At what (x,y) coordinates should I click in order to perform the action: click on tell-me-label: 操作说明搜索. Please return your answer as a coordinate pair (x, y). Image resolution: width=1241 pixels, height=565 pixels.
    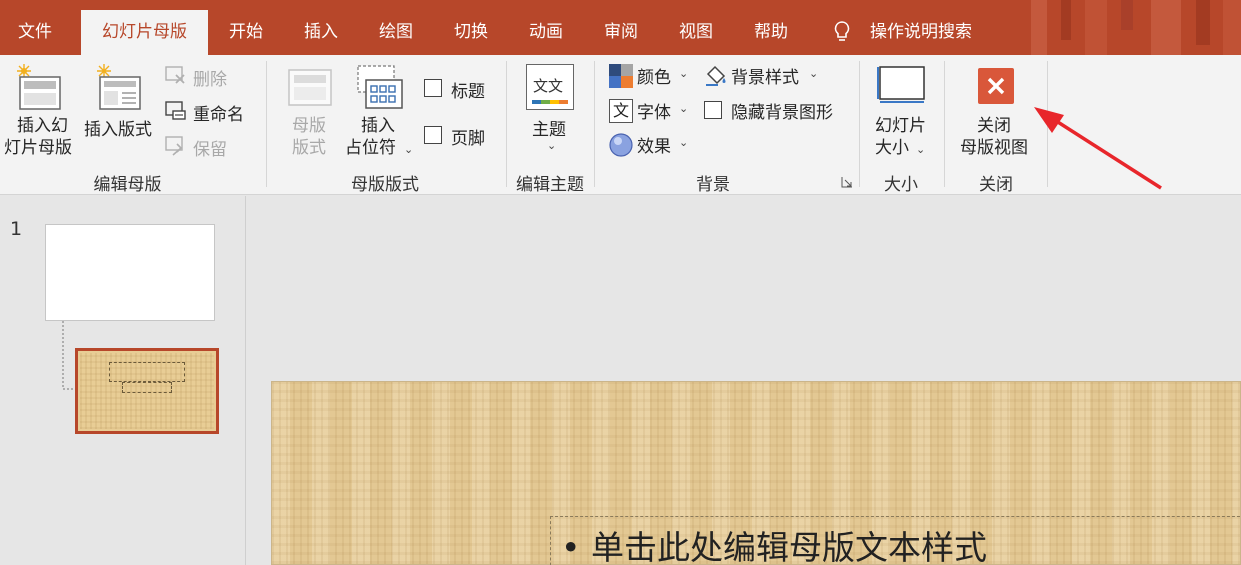
    Looking at the image, I should click on (921, 32).